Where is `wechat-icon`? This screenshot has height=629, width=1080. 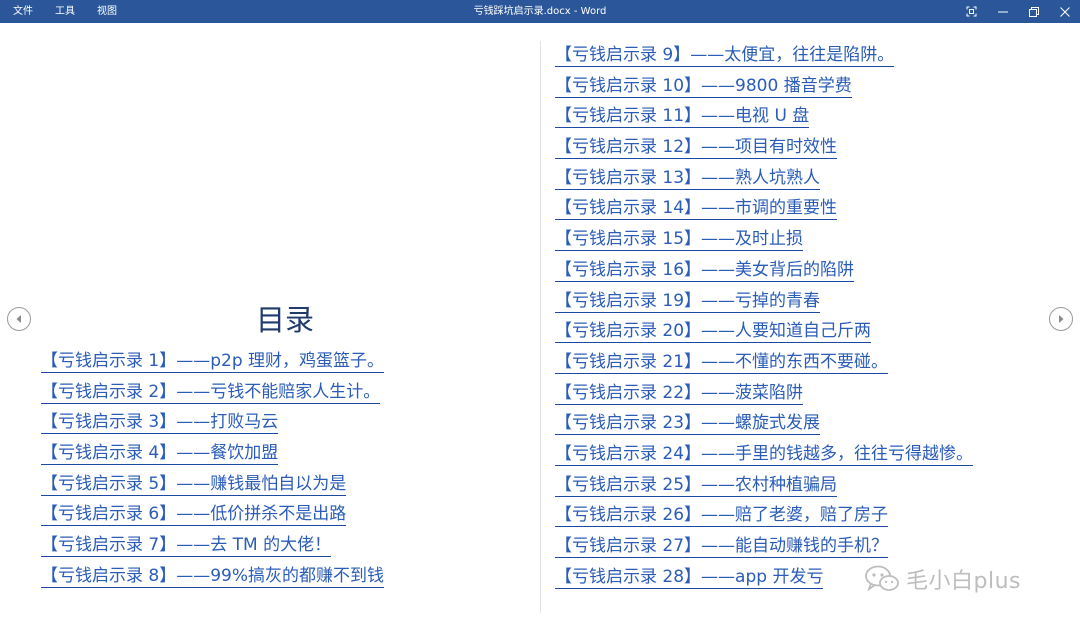 wechat-icon is located at coordinates (882, 578).